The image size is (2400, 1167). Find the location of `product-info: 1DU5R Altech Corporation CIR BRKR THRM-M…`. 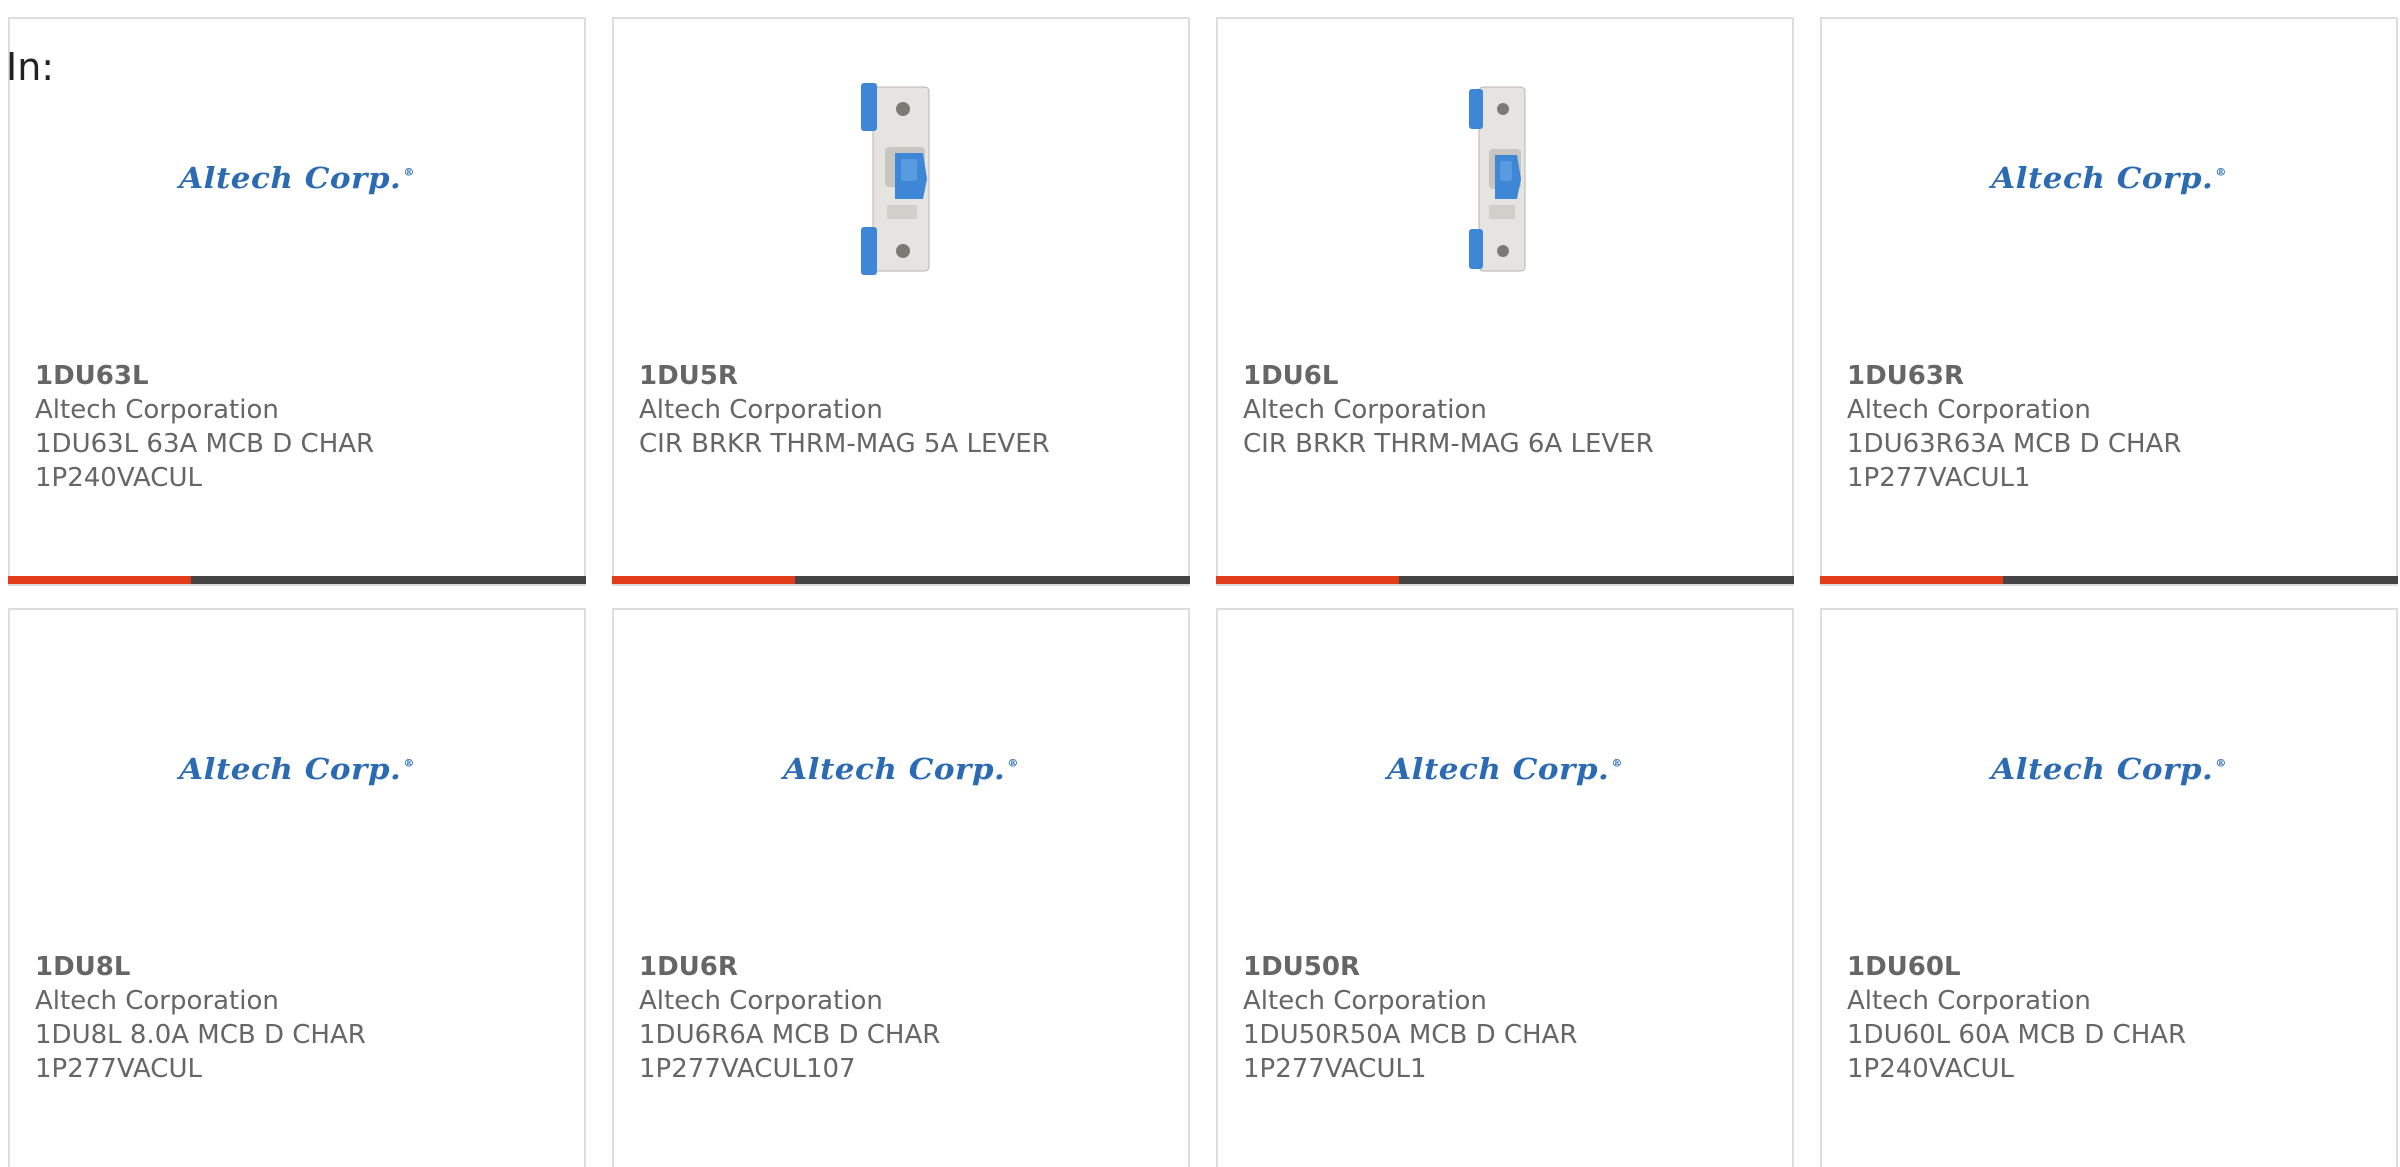

product-info: 1DU5R Altech Corporation CIR BRKR THRM-M… is located at coordinates (903, 410).